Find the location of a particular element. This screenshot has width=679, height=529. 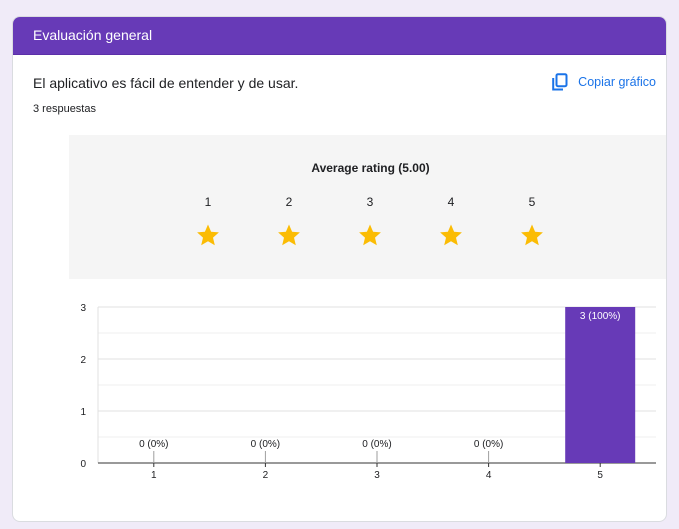

copy-chart-button: Copiar gráfico is located at coordinates (604, 82).